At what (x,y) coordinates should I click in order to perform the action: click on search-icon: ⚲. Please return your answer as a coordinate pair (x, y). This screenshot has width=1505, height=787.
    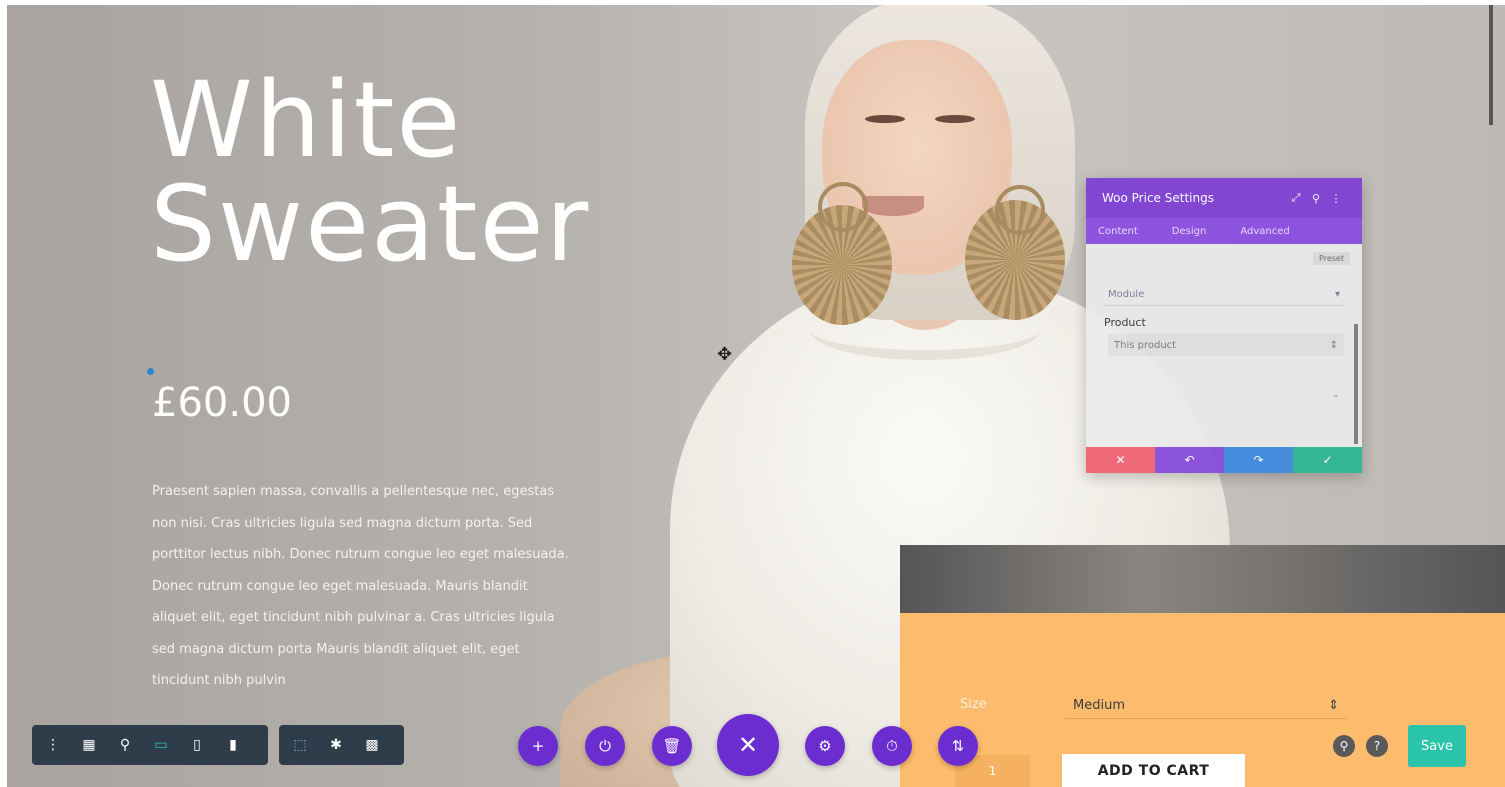
    Looking at the image, I should click on (1344, 746).